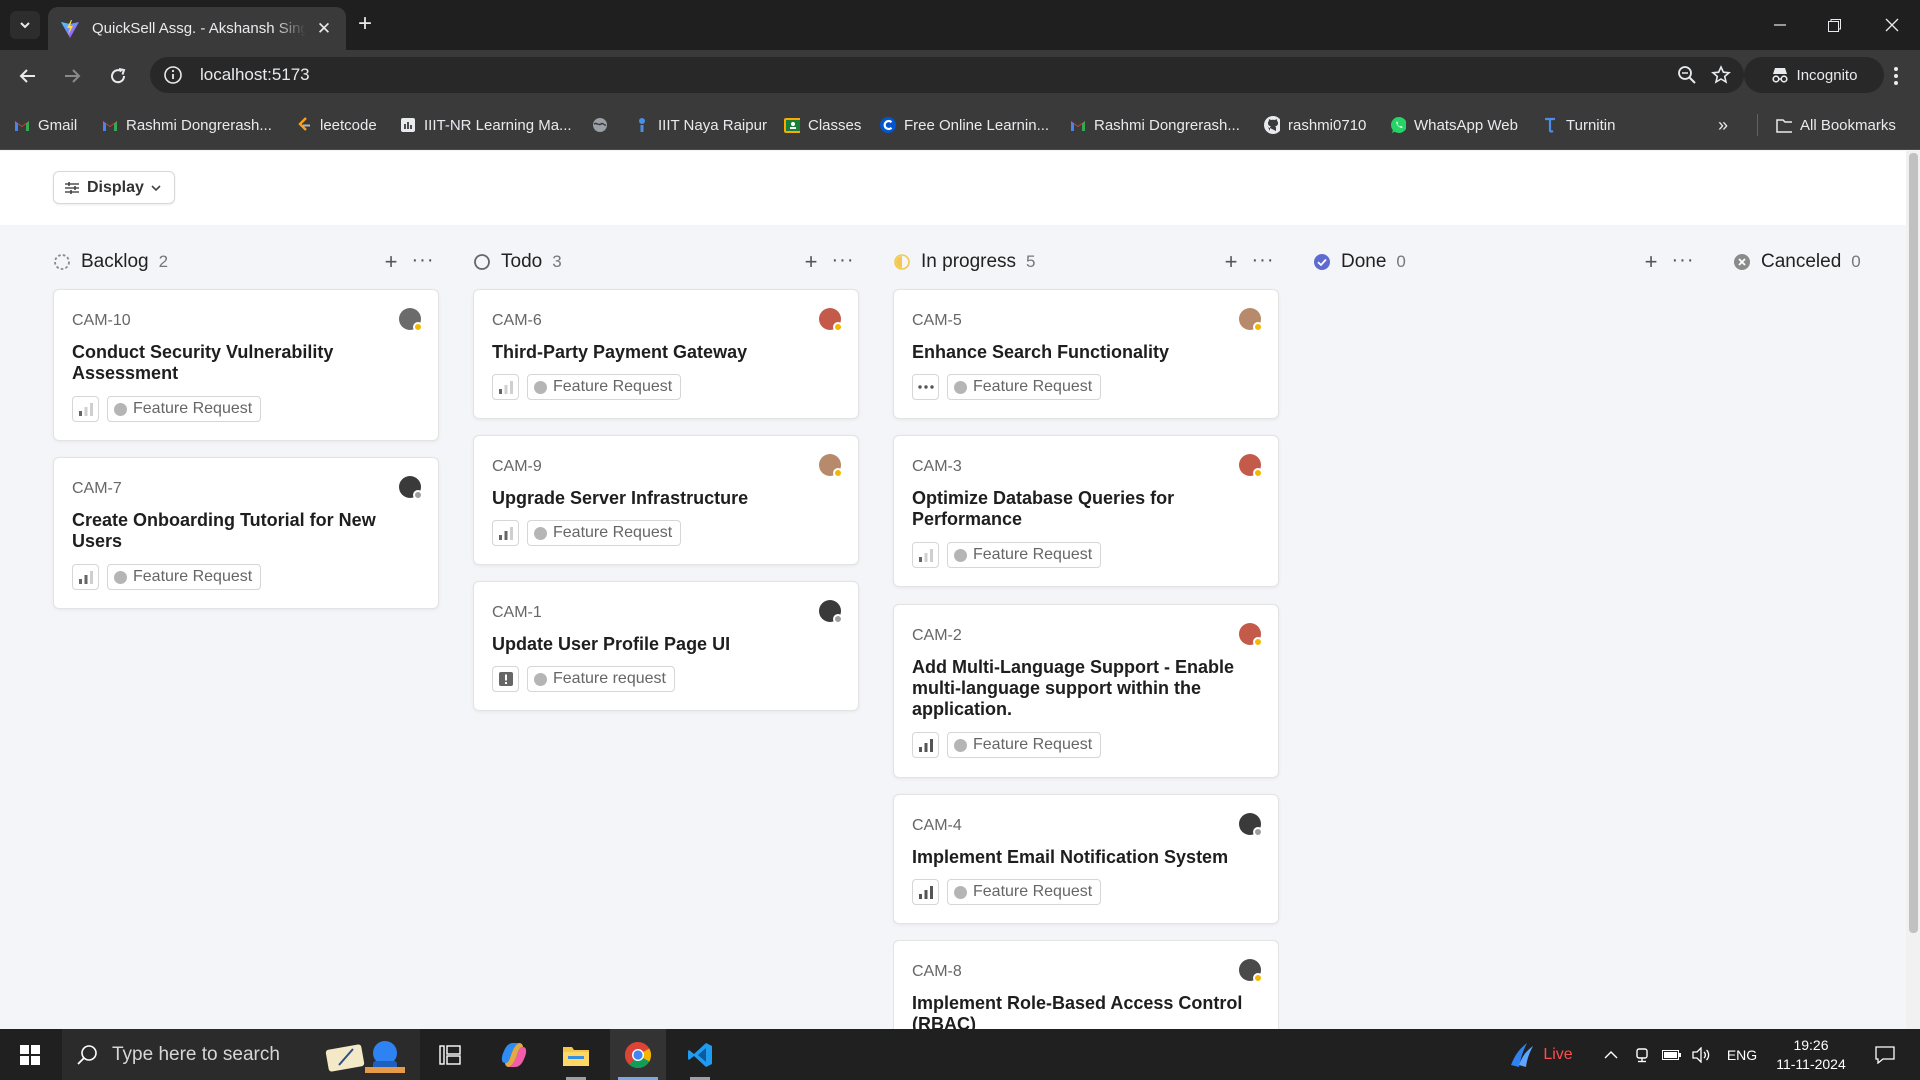 The width and height of the screenshot is (1920, 1080). Describe the element at coordinates (712, 125) in the screenshot. I see `bookmark-label: IIIT Naya Raipur` at that location.